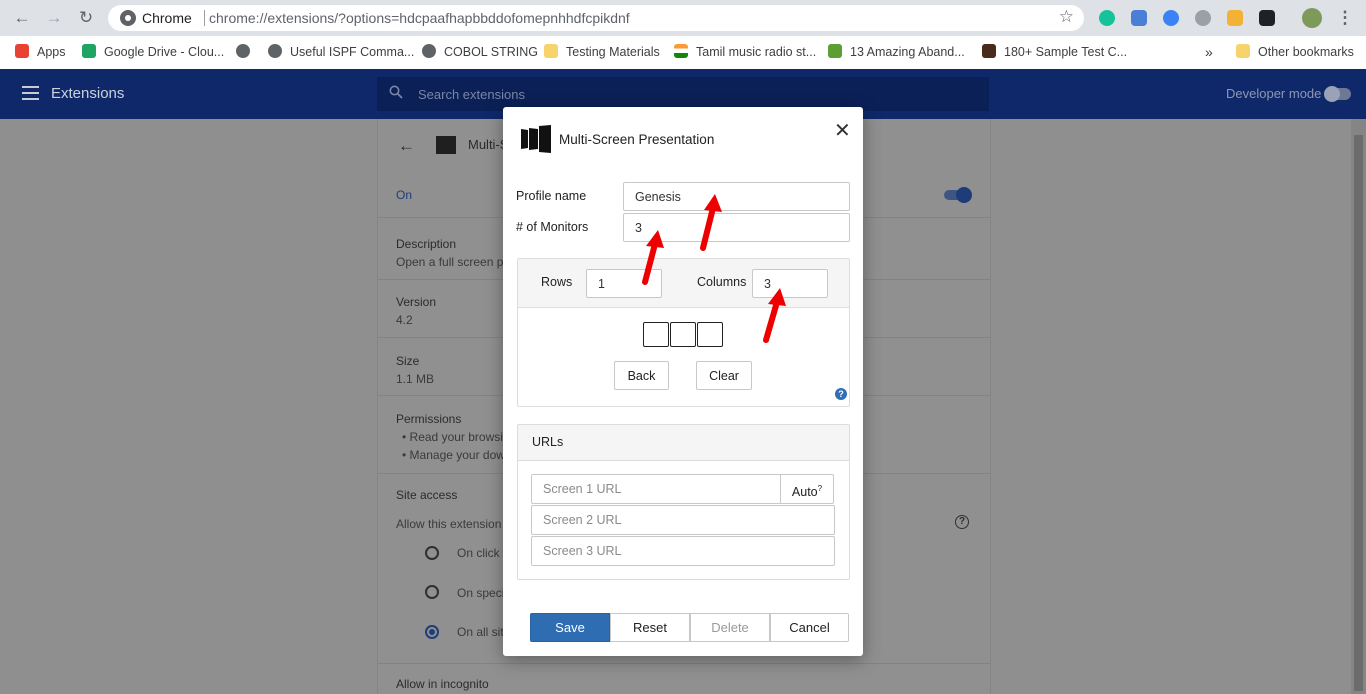 Image resolution: width=1366 pixels, height=694 pixels. What do you see at coordinates (1358, 413) in the screenshot?
I see `scrollbar-thumb` at bounding box center [1358, 413].